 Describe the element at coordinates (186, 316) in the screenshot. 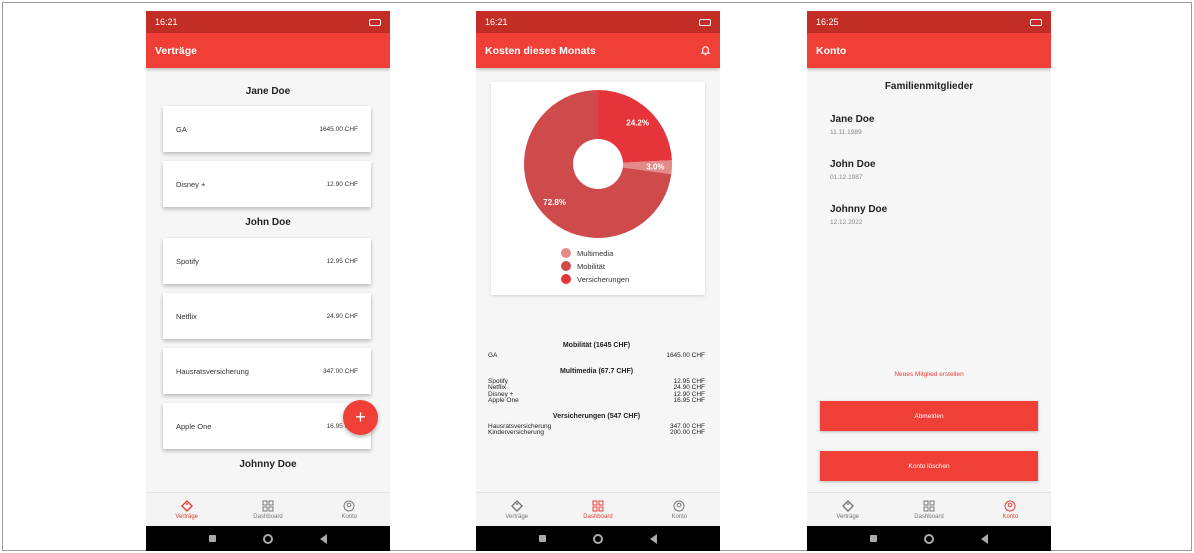

I see `contract-name: Netflix` at that location.